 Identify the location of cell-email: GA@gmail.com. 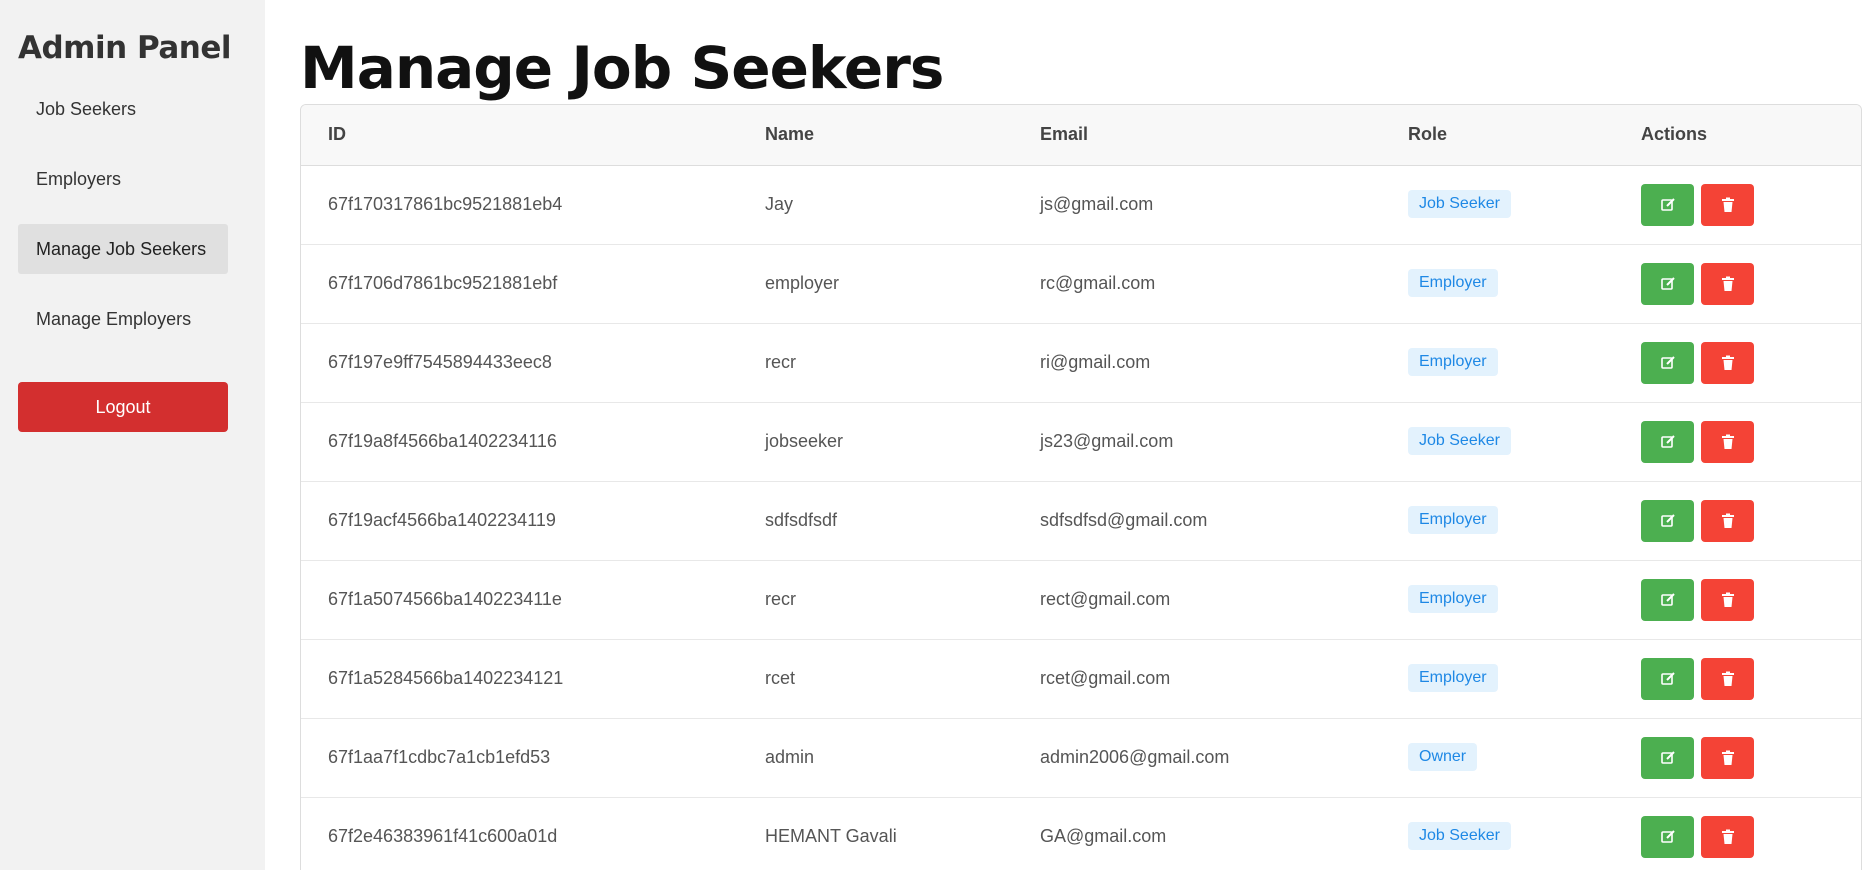
(1197, 833).